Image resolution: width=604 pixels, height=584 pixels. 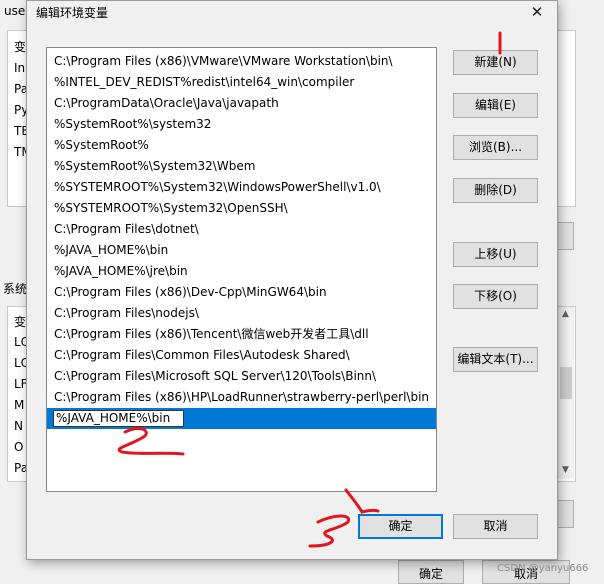 What do you see at coordinates (495, 296) in the screenshot?
I see `move-down-button: 下移(O)` at bounding box center [495, 296].